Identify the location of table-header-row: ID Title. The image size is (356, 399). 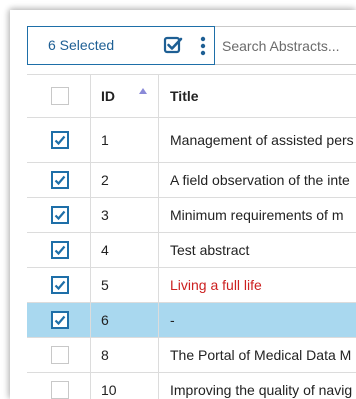
(191, 96).